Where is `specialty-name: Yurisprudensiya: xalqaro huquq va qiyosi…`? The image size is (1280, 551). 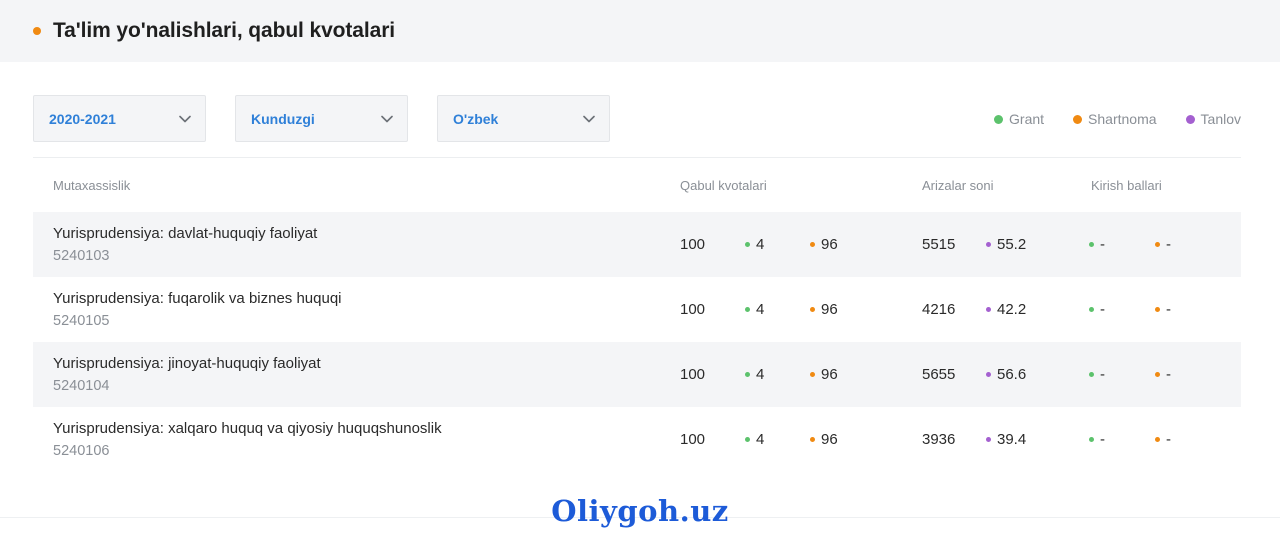 specialty-name: Yurisprudensiya: xalqaro huquq va qiyosi… is located at coordinates (247, 428).